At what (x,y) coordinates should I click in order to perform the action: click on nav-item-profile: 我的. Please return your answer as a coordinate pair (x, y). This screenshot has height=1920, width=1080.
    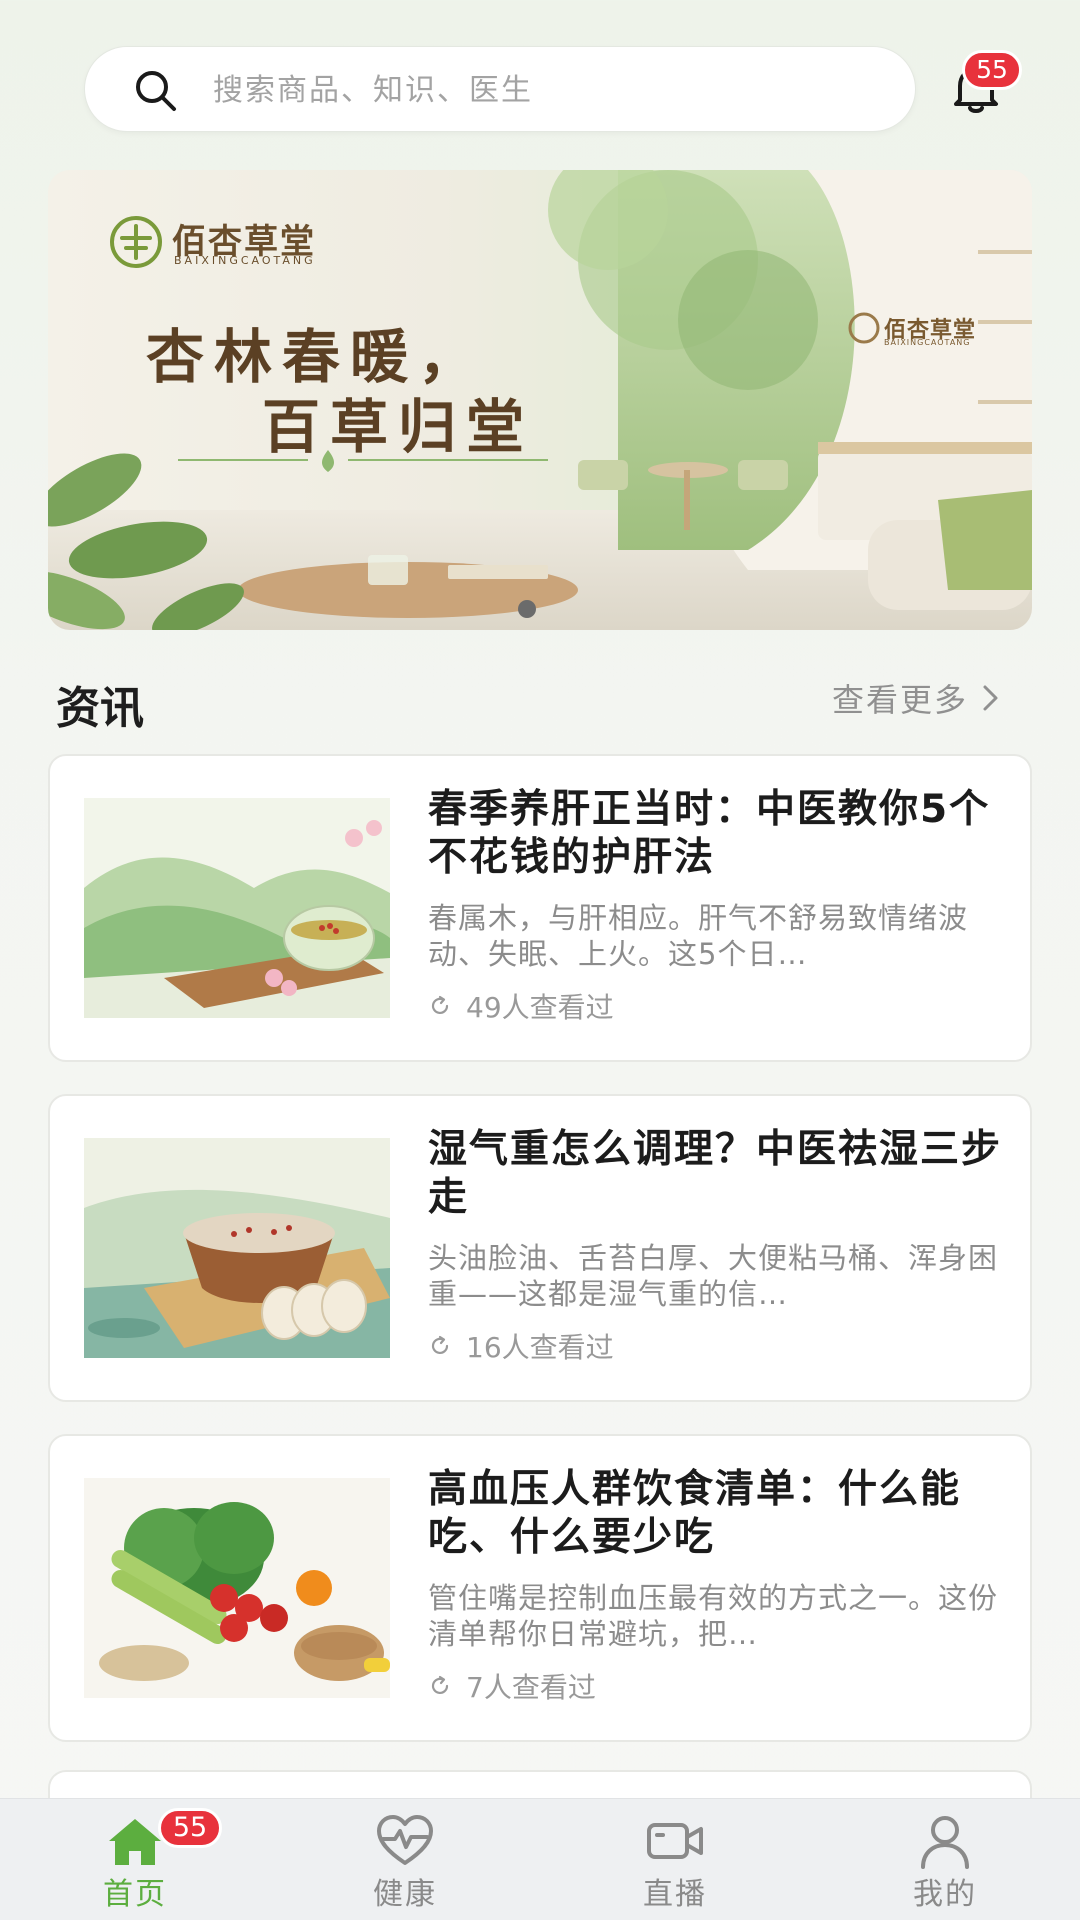
    Looking at the image, I should click on (945, 1859).